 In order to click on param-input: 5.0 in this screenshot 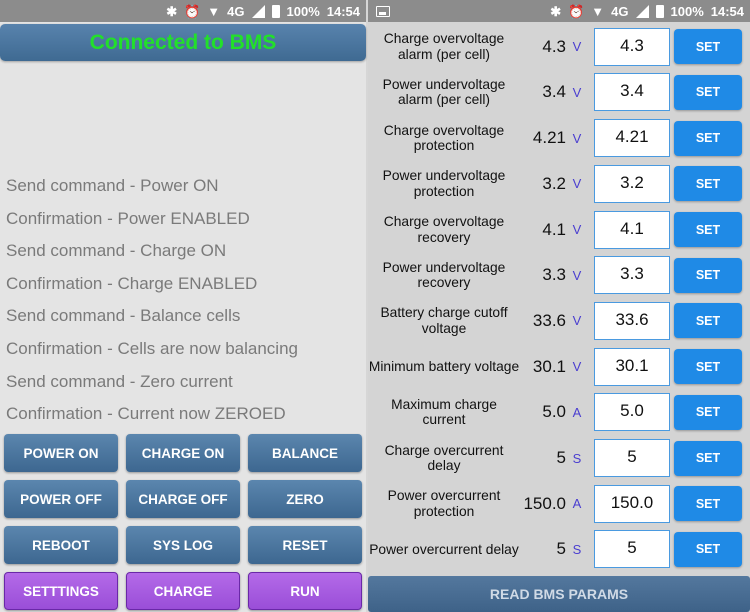, I will do `click(632, 412)`.